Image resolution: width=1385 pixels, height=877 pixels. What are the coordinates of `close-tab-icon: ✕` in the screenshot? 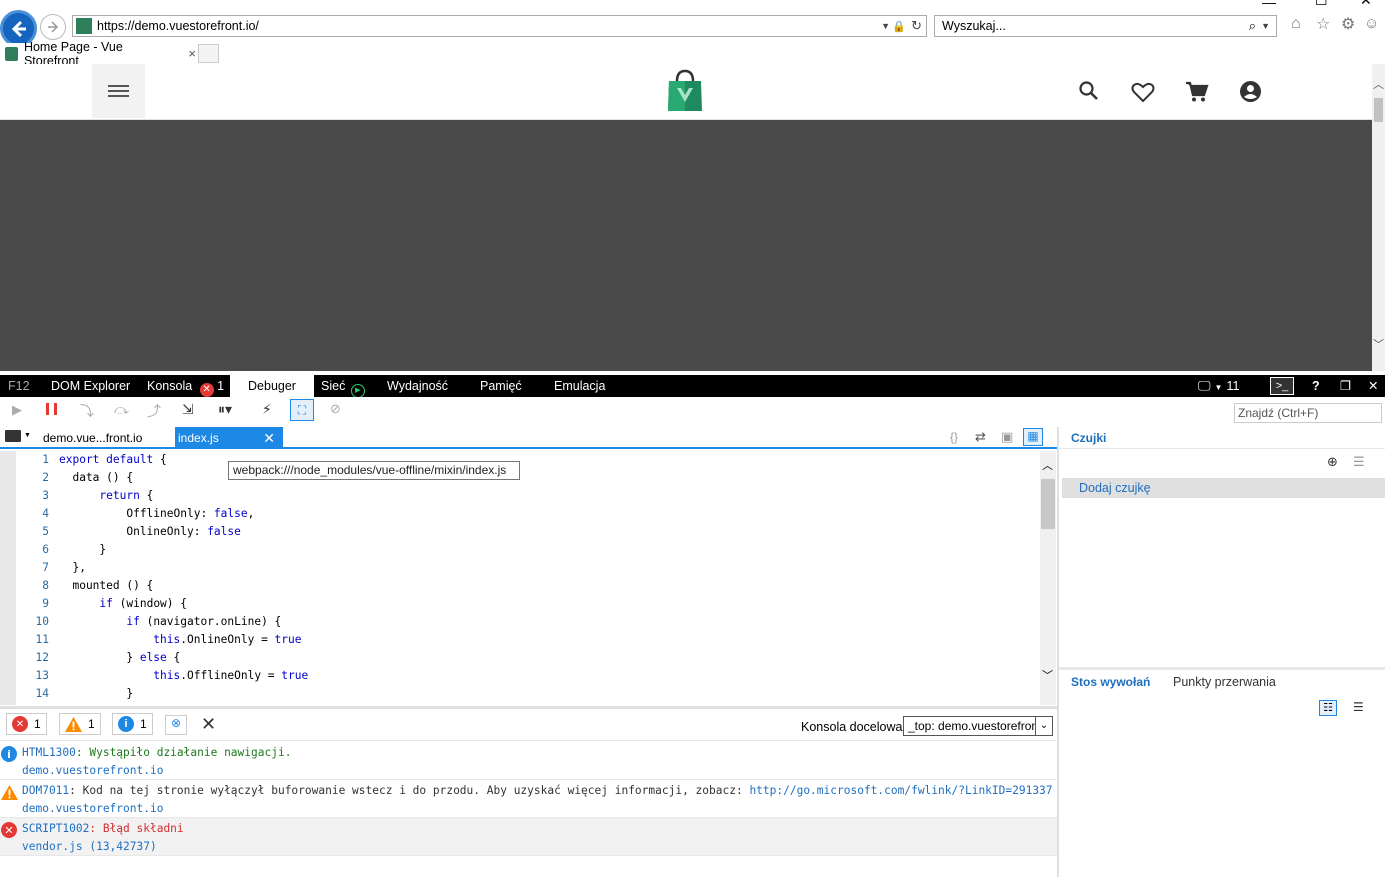 It's located at (269, 438).